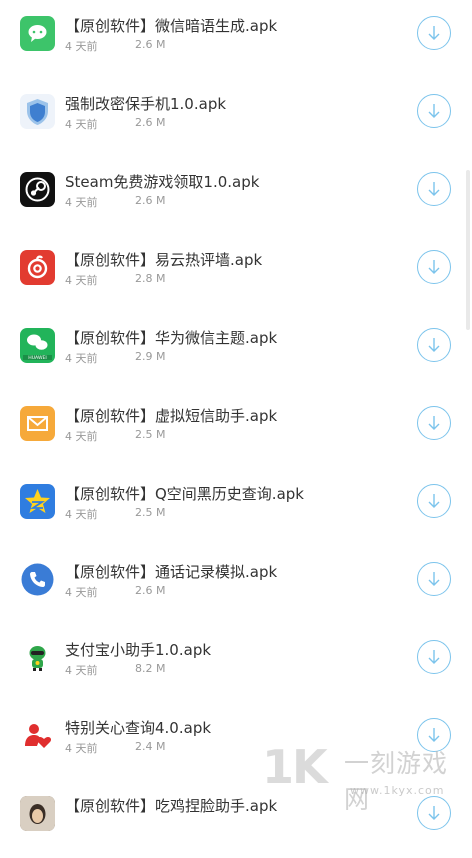 The image size is (472, 858). I want to click on item-title: 强制改密保手机1.0.apk, so click(145, 103).